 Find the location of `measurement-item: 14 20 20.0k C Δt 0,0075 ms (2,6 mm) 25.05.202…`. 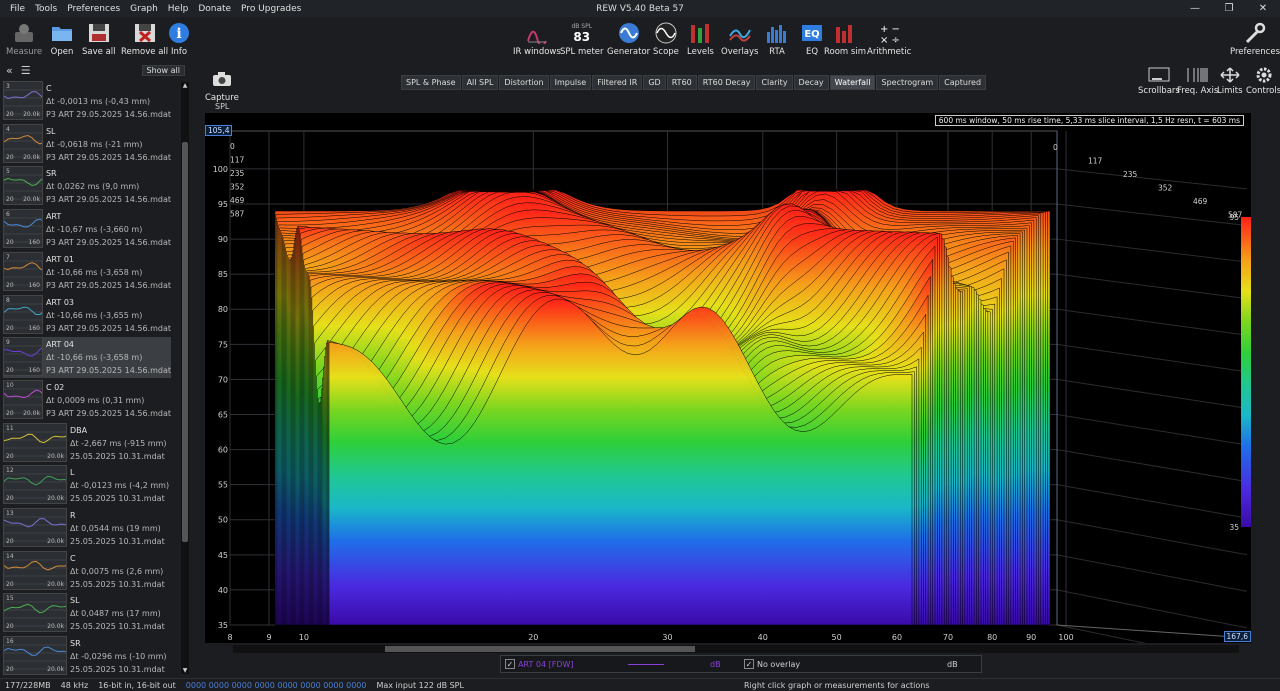

measurement-item: 14 20 20.0k C Δt 0,0075 ms (2,6 mm) 25.05.202… is located at coordinates (87, 571).